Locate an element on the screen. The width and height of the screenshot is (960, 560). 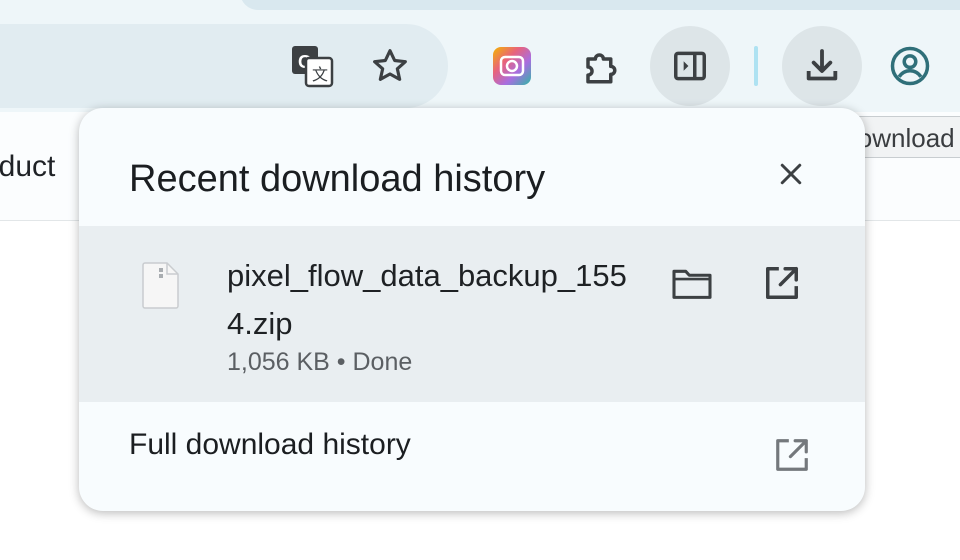
download-status: 1,056 KB • Done is located at coordinates (320, 362).